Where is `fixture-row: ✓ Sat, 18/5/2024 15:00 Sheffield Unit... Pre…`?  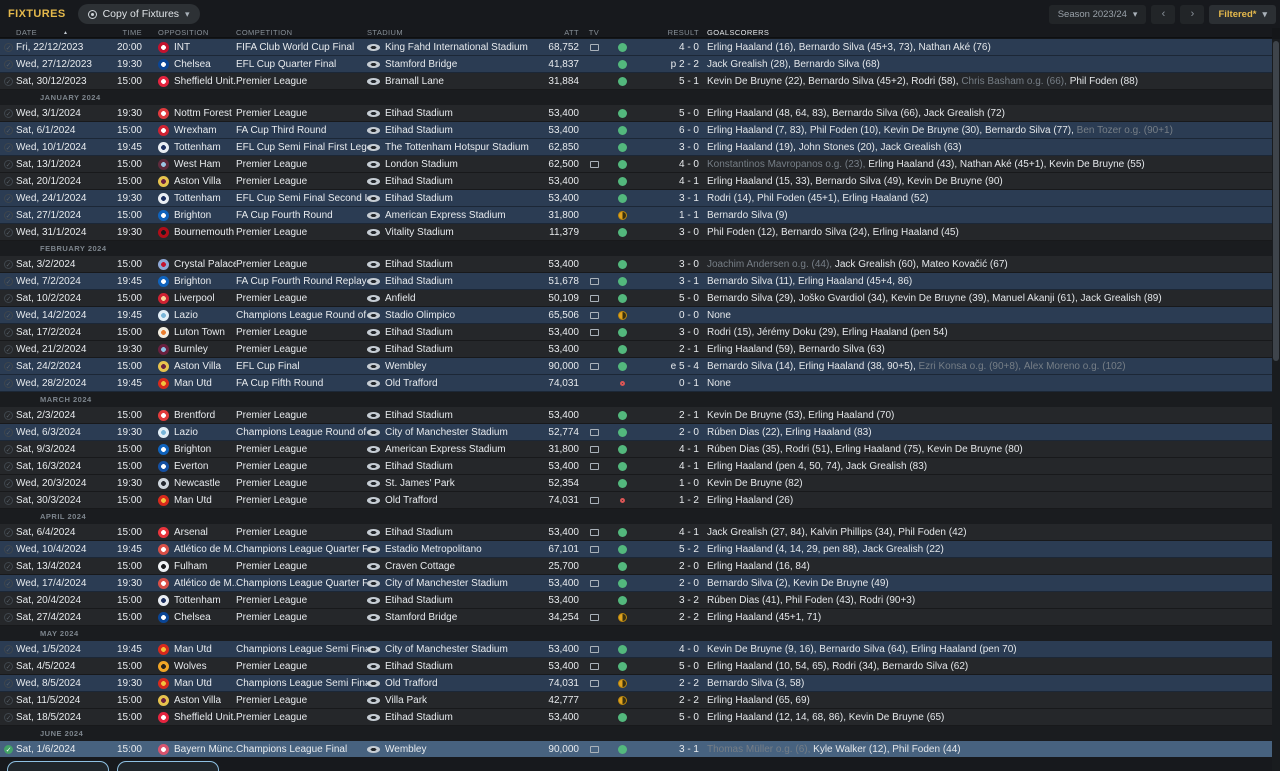 fixture-row: ✓ Sat, 18/5/2024 15:00 Sheffield Unit... Pre… is located at coordinates (636, 717).